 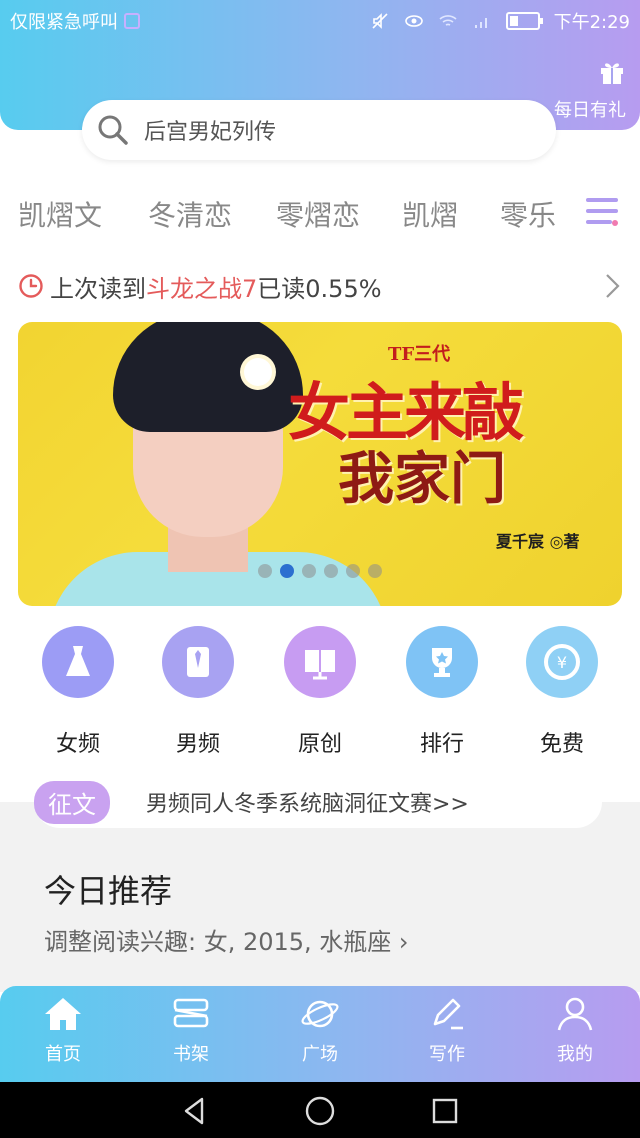 What do you see at coordinates (191, 1013) in the screenshot?
I see `bookshelf-icon` at bounding box center [191, 1013].